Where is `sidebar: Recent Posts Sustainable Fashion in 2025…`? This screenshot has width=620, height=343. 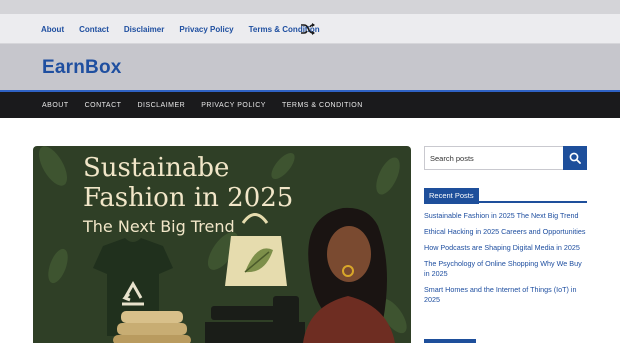
sidebar: Recent Posts Sustainable Fashion in 2025… is located at coordinates (505, 228).